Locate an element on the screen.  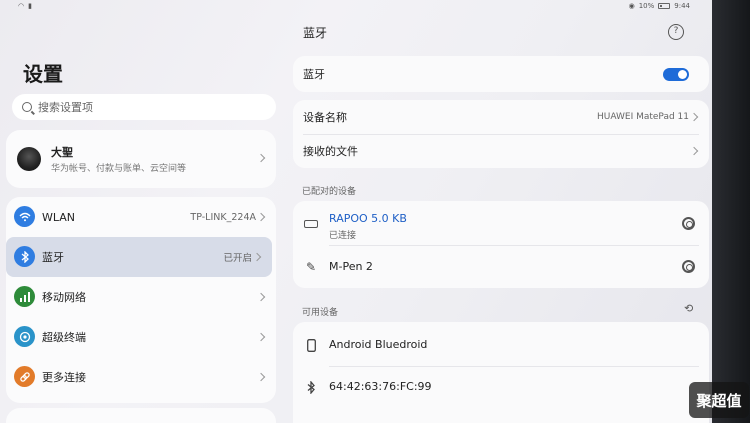
device-info-card: 设备名称 HUAWEI MatePad 11 接收的文件 is located at coordinates (501, 134).